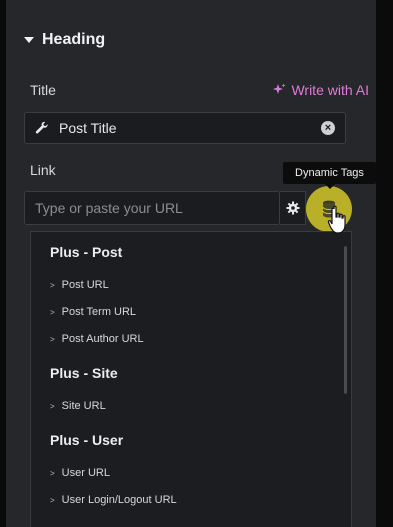 Image resolution: width=393 pixels, height=527 pixels. What do you see at coordinates (345, 320) in the screenshot?
I see `dropdown-scrollbar` at bounding box center [345, 320].